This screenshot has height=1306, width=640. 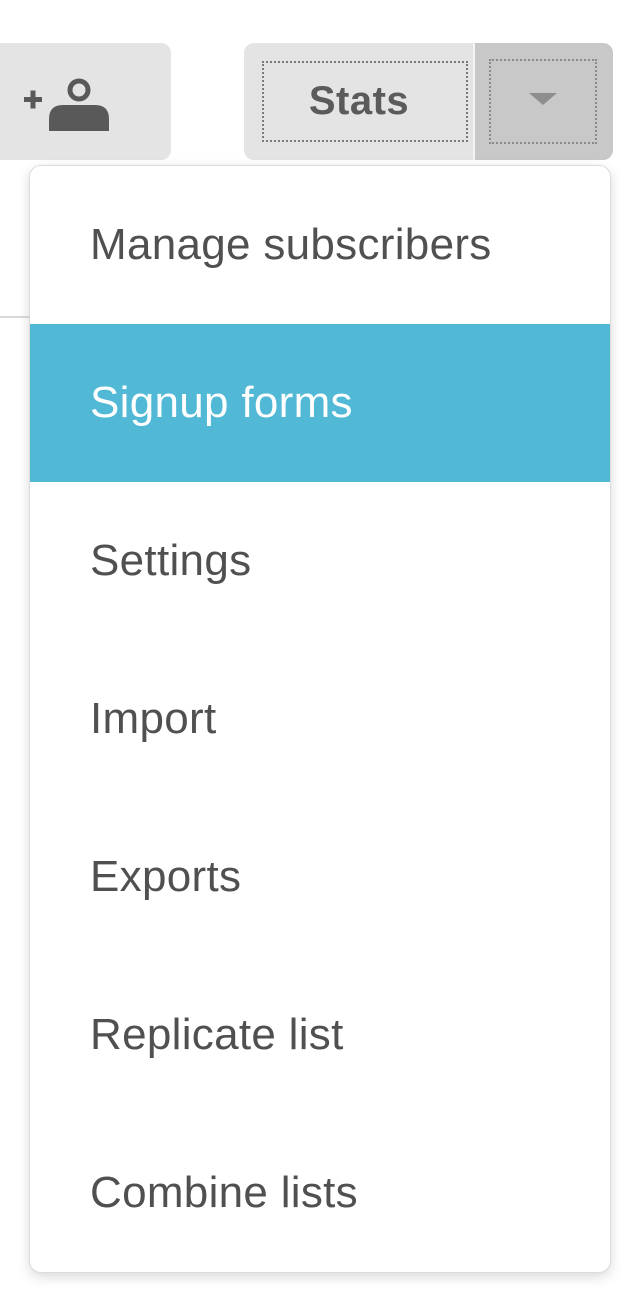 What do you see at coordinates (166, 876) in the screenshot?
I see `menu-item-label: Exports` at bounding box center [166, 876].